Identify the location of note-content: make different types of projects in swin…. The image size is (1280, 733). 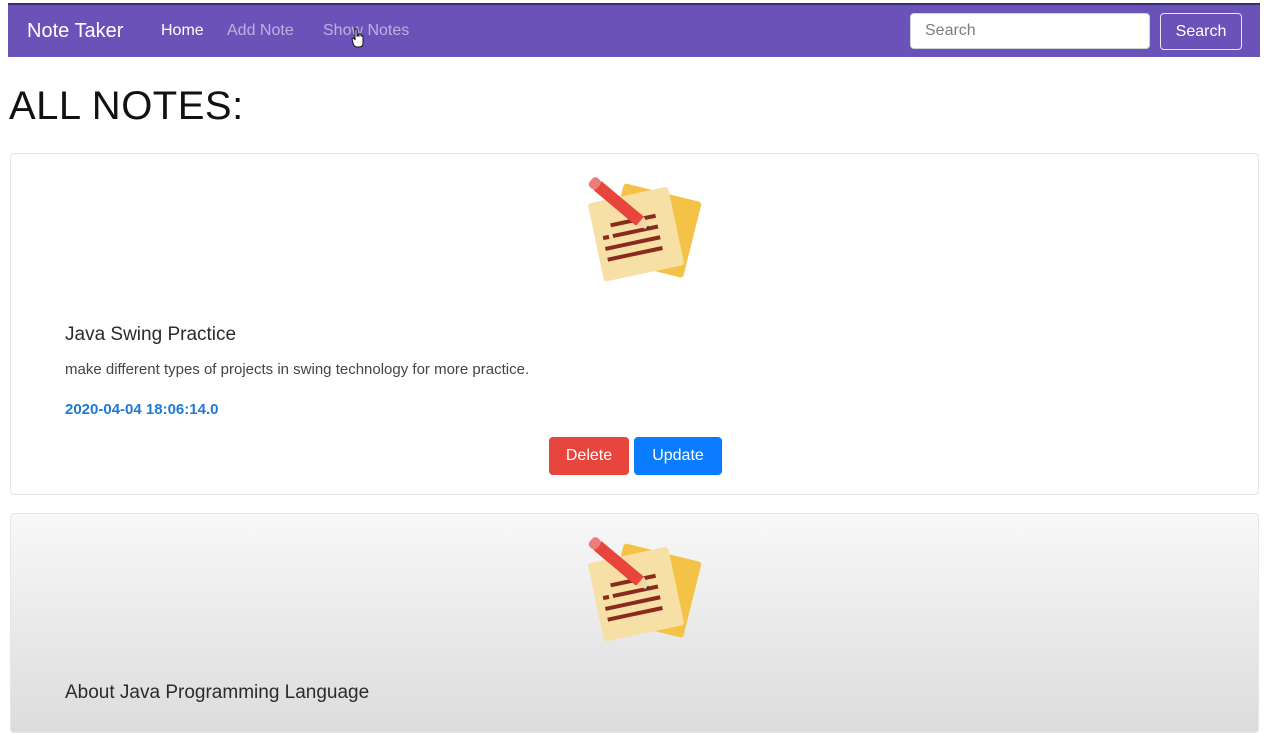
(297, 369).